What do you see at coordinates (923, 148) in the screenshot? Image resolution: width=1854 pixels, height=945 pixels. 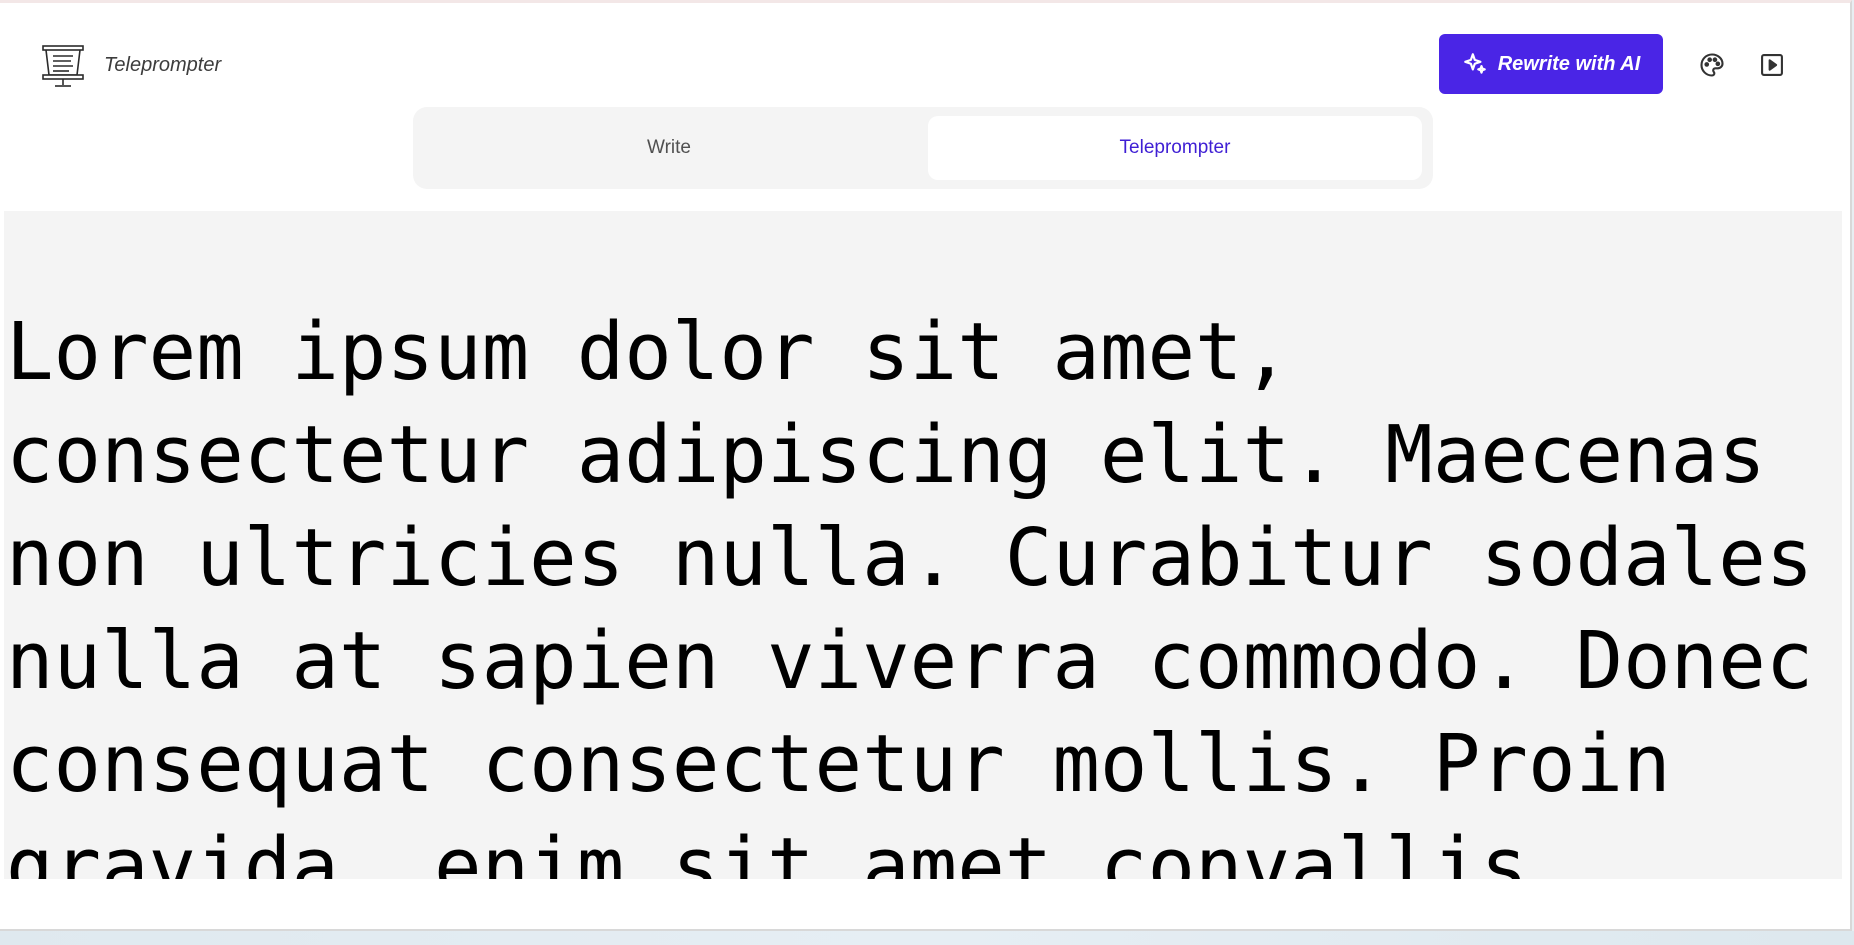 I see `view-tabs: Write Teleprompter` at bounding box center [923, 148].